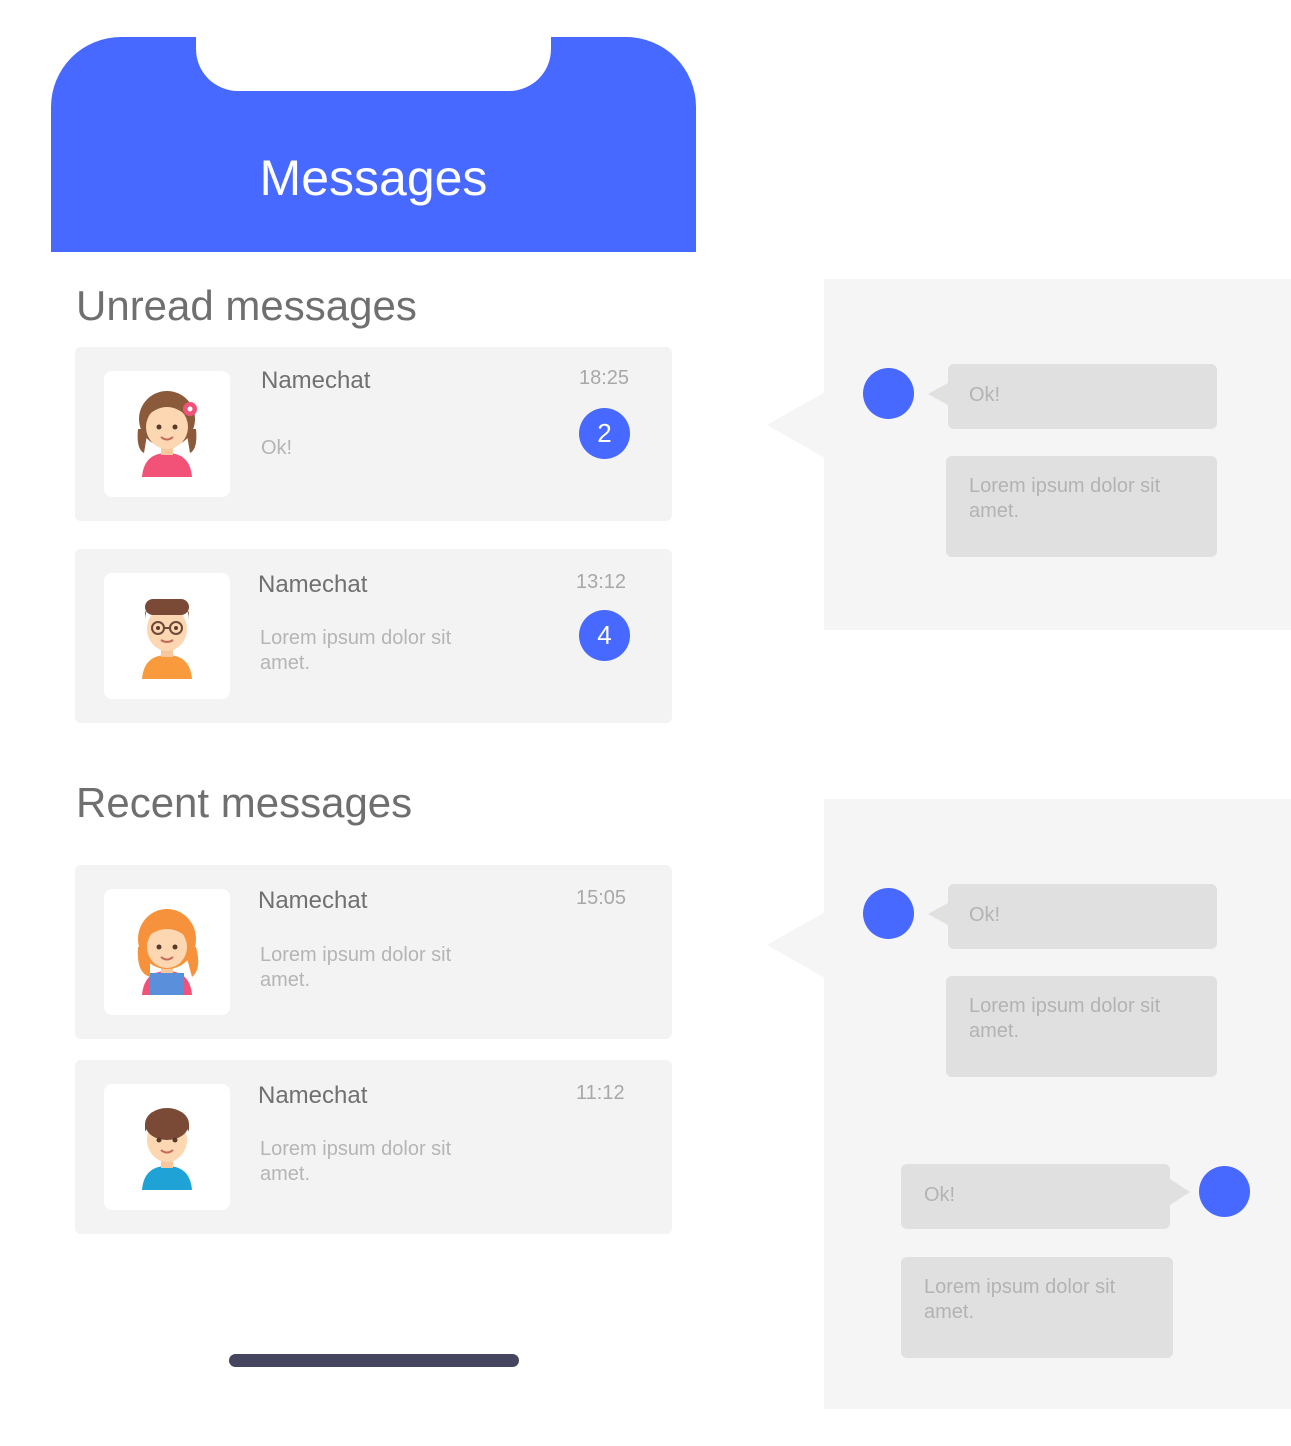 The height and width of the screenshot is (1446, 1291). Describe the element at coordinates (373, 434) in the screenshot. I see `conversation-card: Namechat 18:25 Ok! 2` at that location.